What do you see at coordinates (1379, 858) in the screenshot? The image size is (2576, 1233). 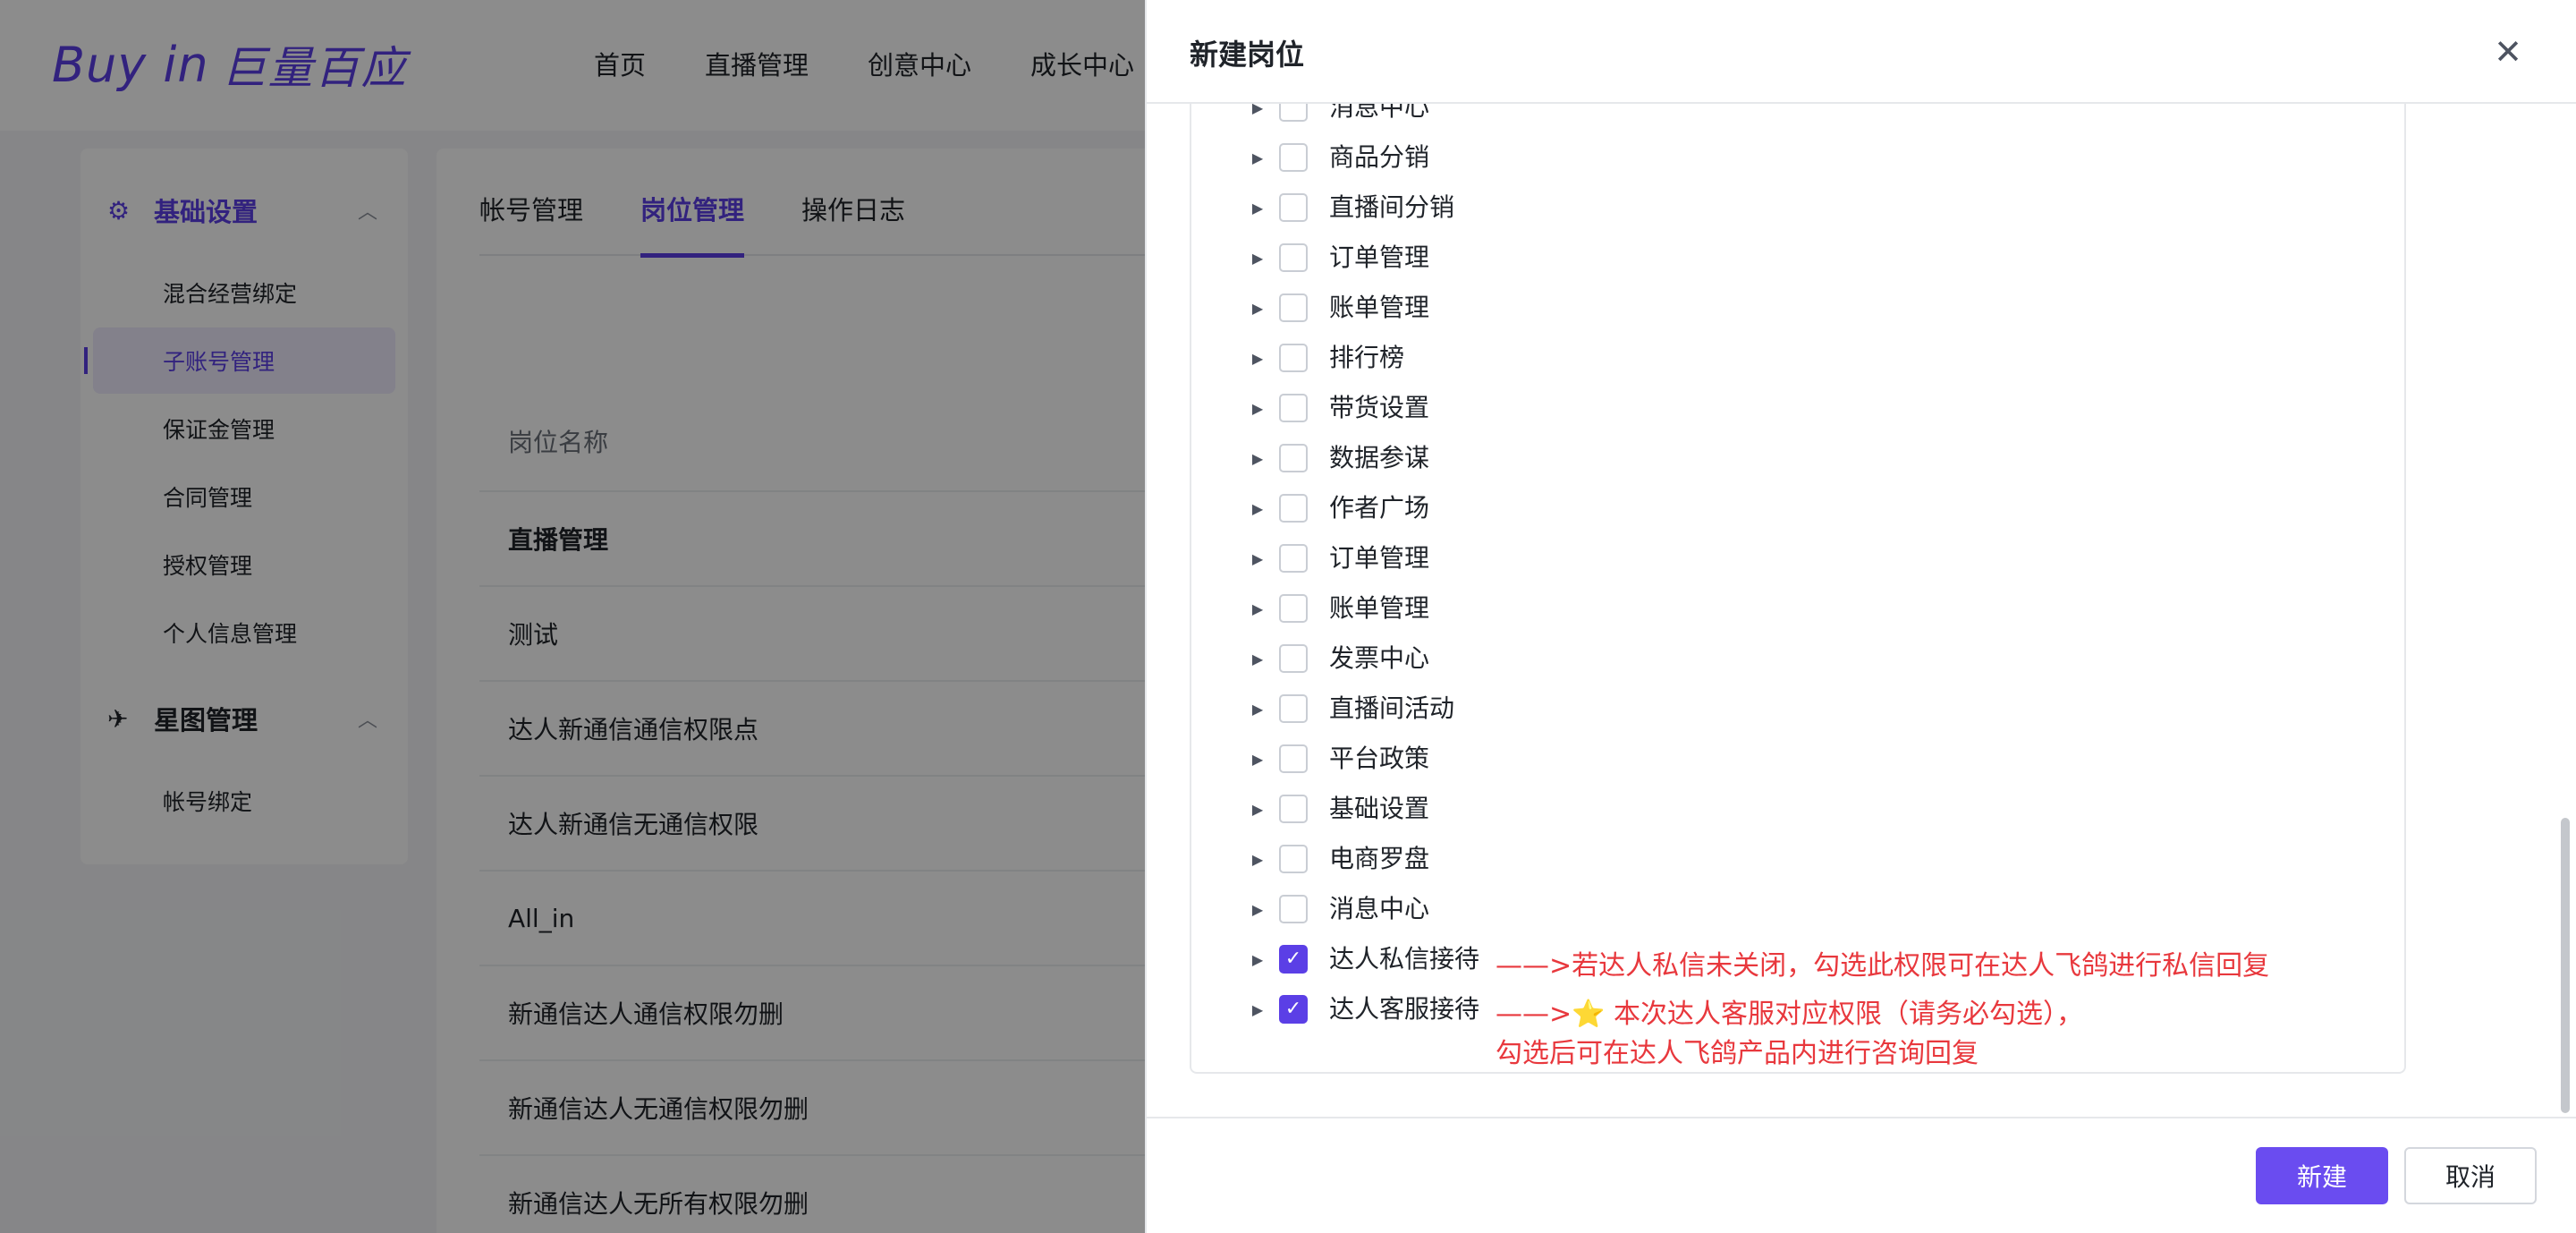 I see `permission-label: 电商罗盘` at bounding box center [1379, 858].